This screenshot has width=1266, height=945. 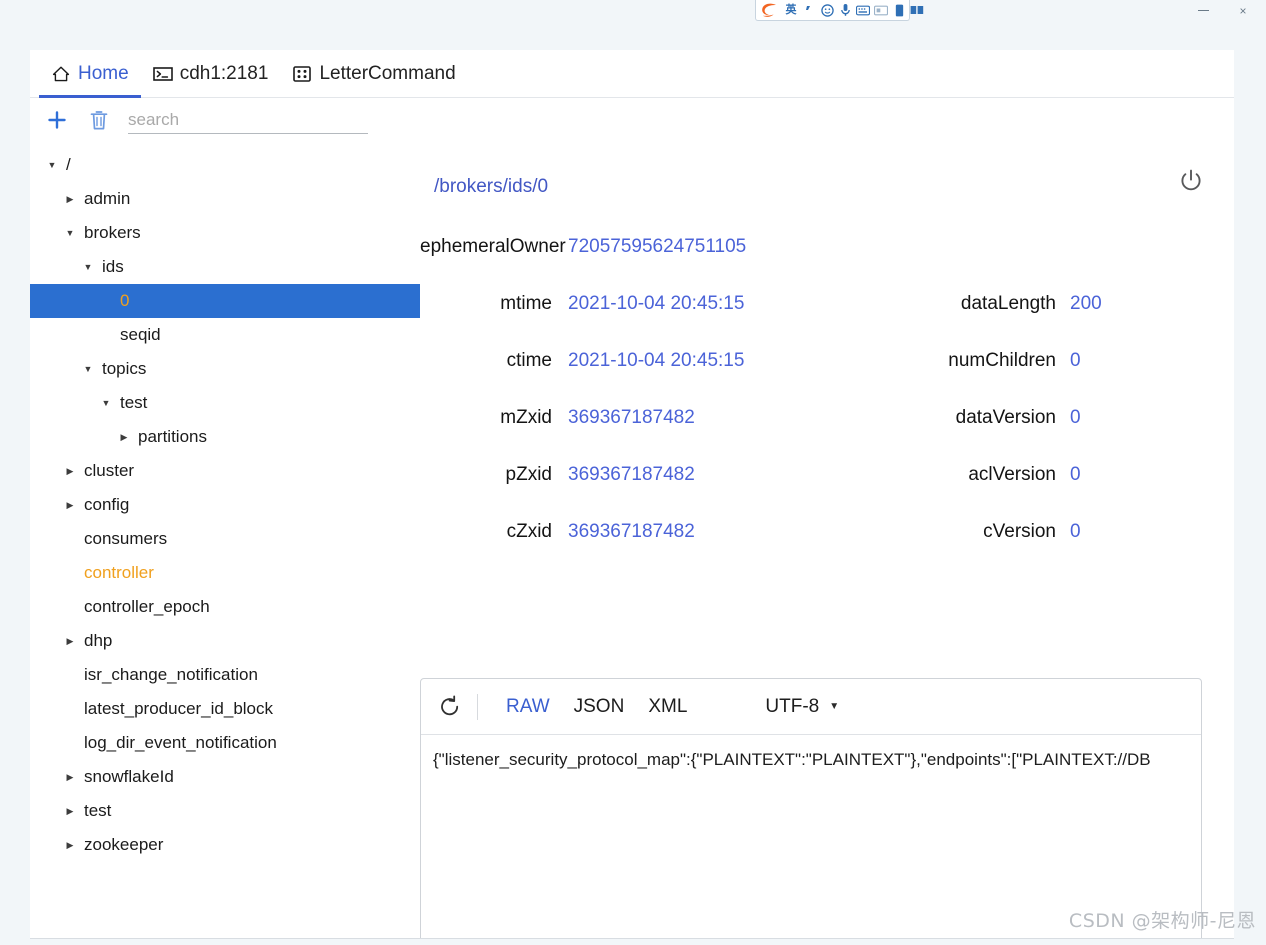 I want to click on tab-home: Home, so click(x=90, y=74).